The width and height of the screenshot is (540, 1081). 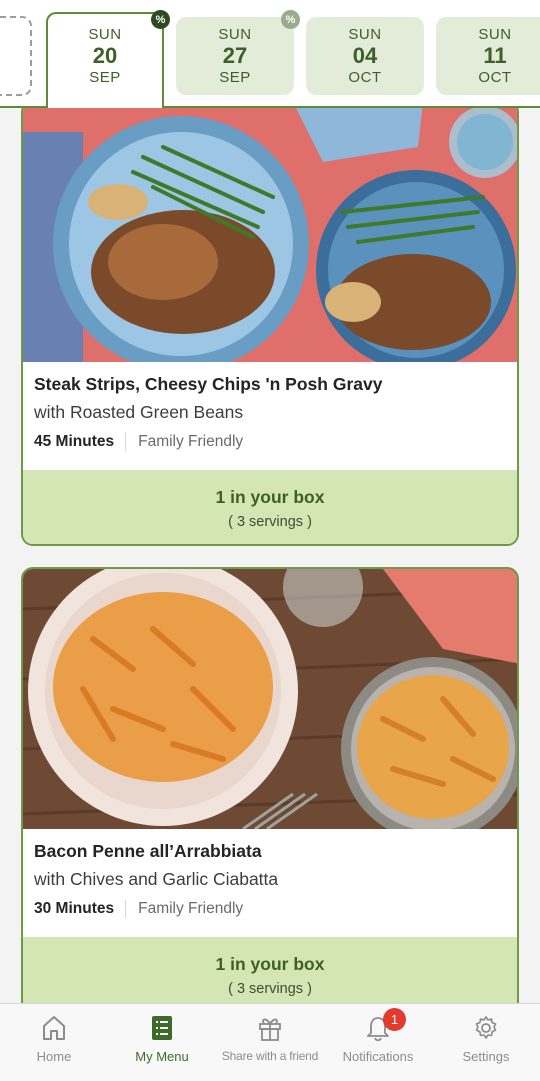 I want to click on in-box-status: 1 in your box ( 3 servings ), so click(x=270, y=507).